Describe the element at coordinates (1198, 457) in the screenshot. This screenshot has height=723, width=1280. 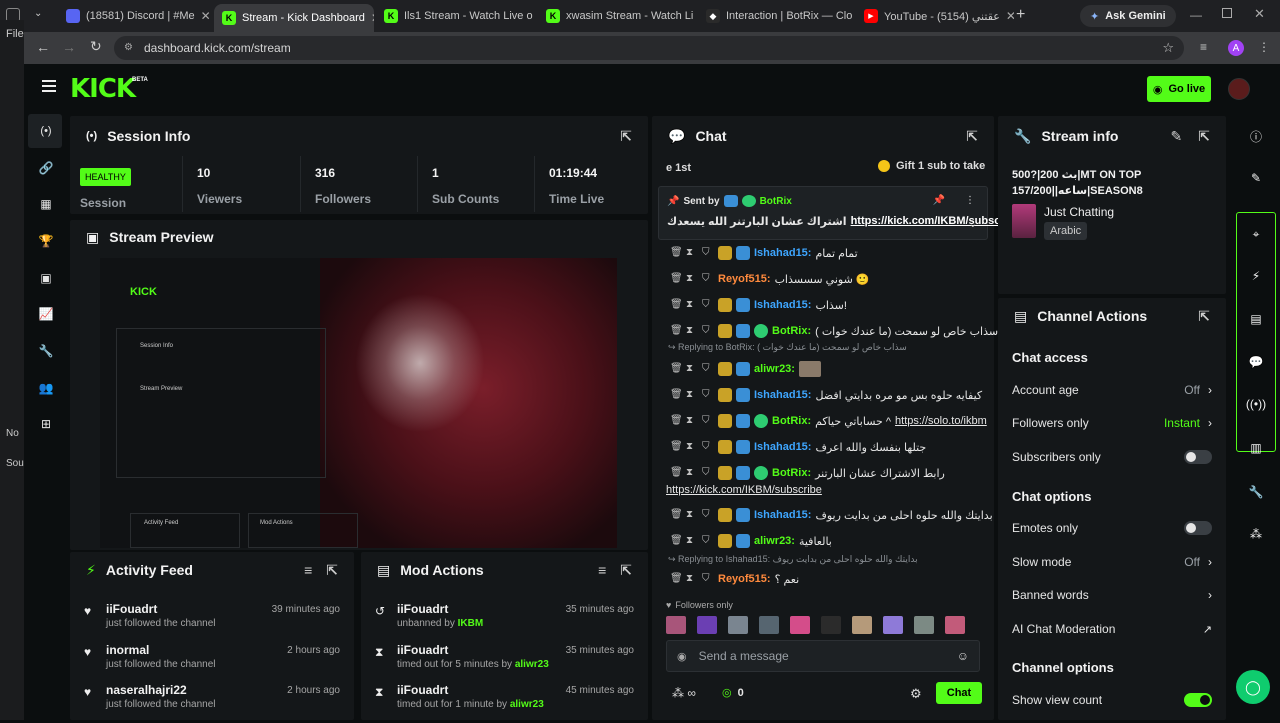
I see `subscribers-only-toggle` at that location.